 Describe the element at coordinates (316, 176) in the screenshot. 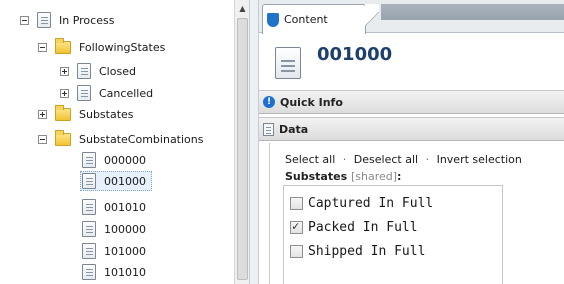

I see `substates-label: Substates` at that location.